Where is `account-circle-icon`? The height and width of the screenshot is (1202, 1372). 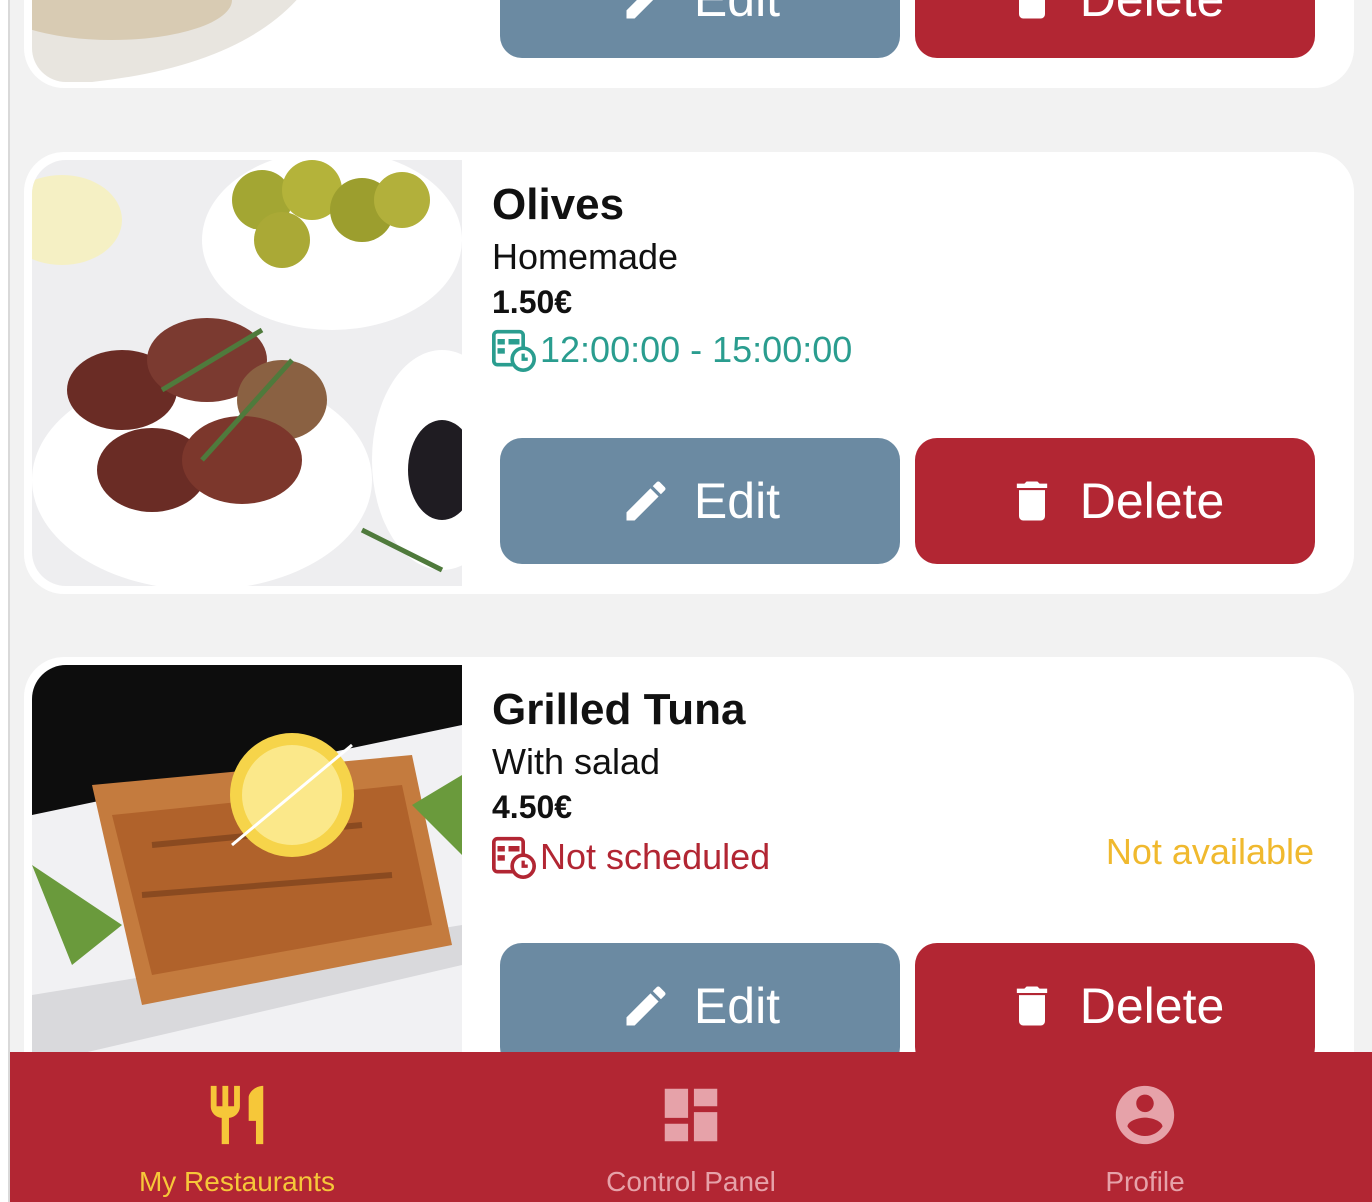
account-circle-icon is located at coordinates (1145, 1115).